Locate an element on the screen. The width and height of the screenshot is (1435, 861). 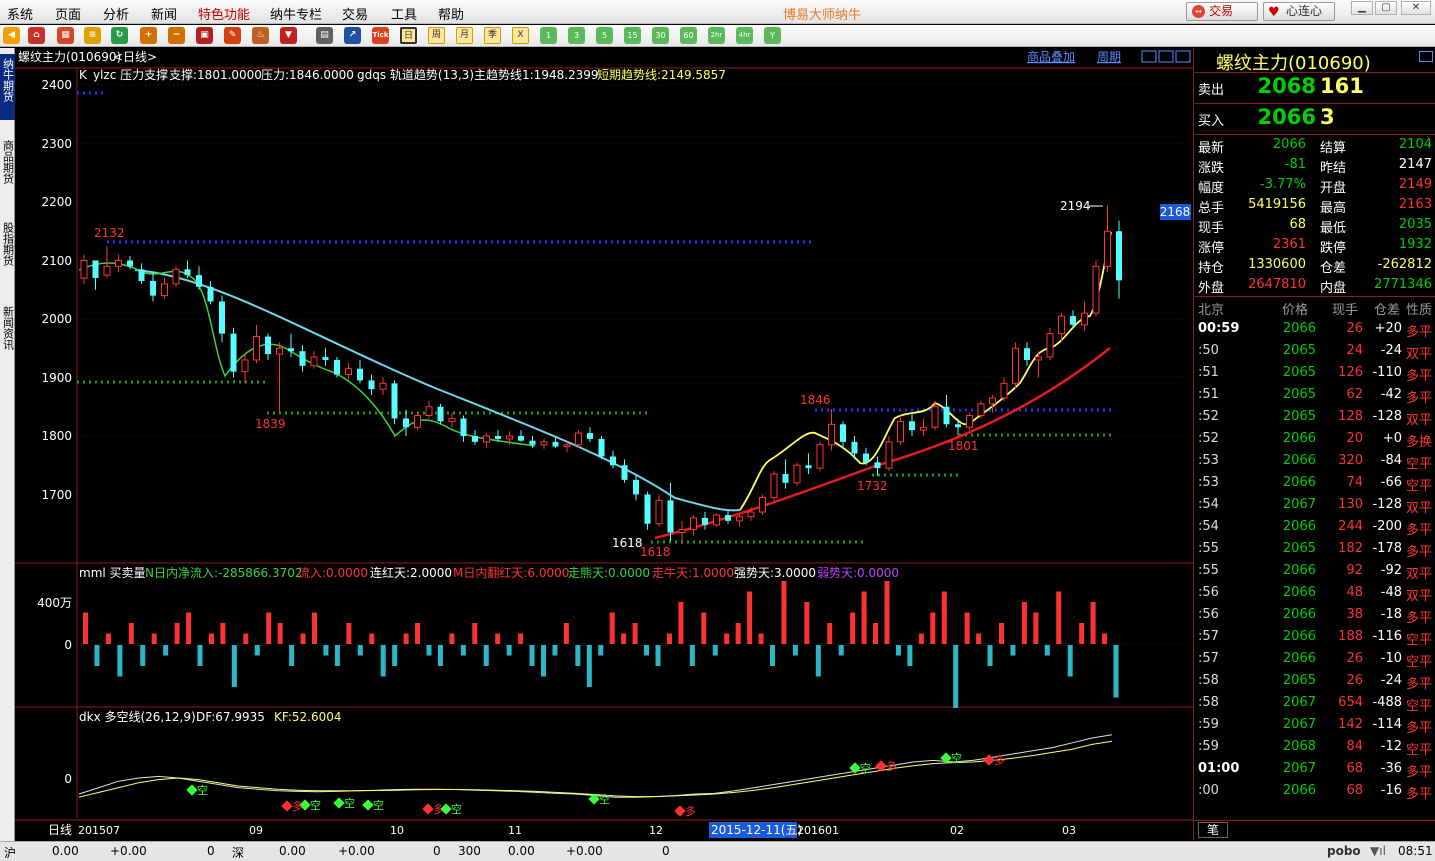
draw-pen-icon: ✎ is located at coordinates (232, 35).